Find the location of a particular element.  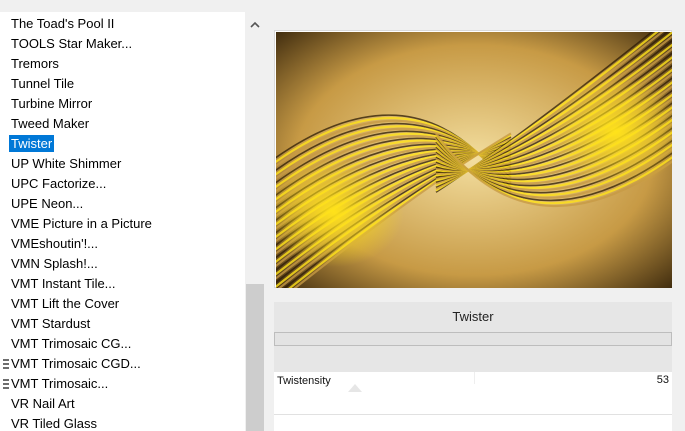

parameter-divider is located at coordinates (474, 378).